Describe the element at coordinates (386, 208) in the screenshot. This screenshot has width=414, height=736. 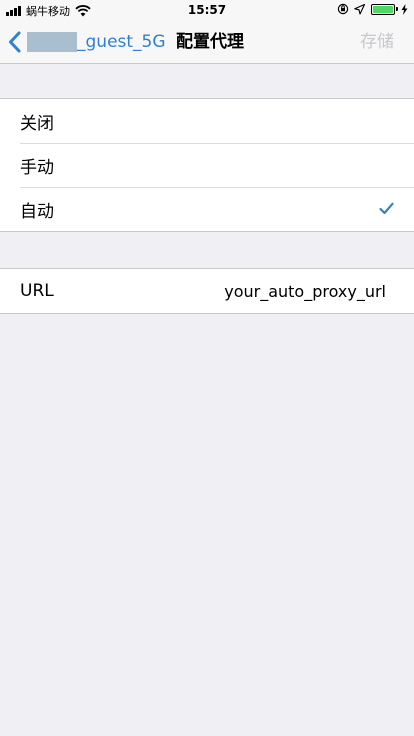
I see `checkmark-icon` at that location.